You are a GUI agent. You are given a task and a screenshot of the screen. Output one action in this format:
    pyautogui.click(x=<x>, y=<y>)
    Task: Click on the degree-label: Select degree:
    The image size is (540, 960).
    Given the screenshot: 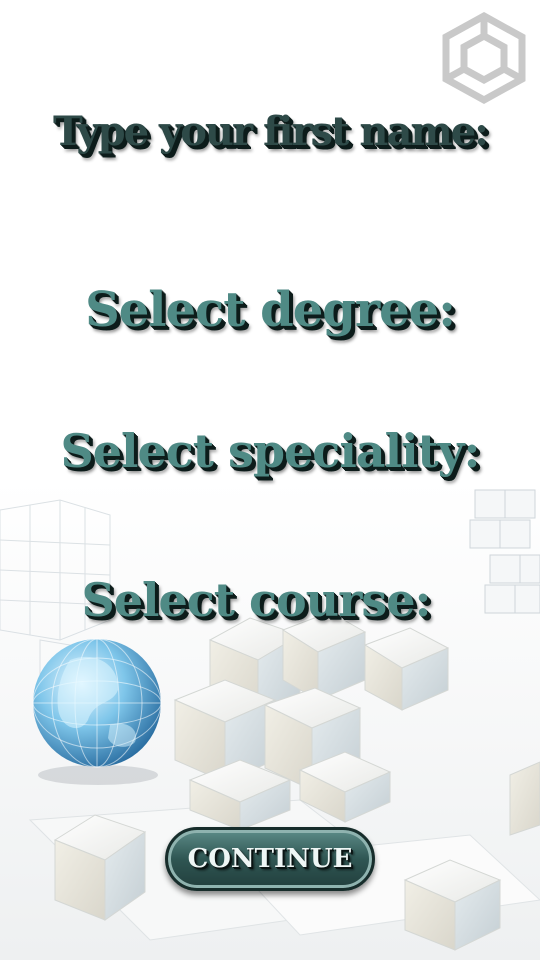 What is the action you would take?
    pyautogui.click(x=270, y=310)
    